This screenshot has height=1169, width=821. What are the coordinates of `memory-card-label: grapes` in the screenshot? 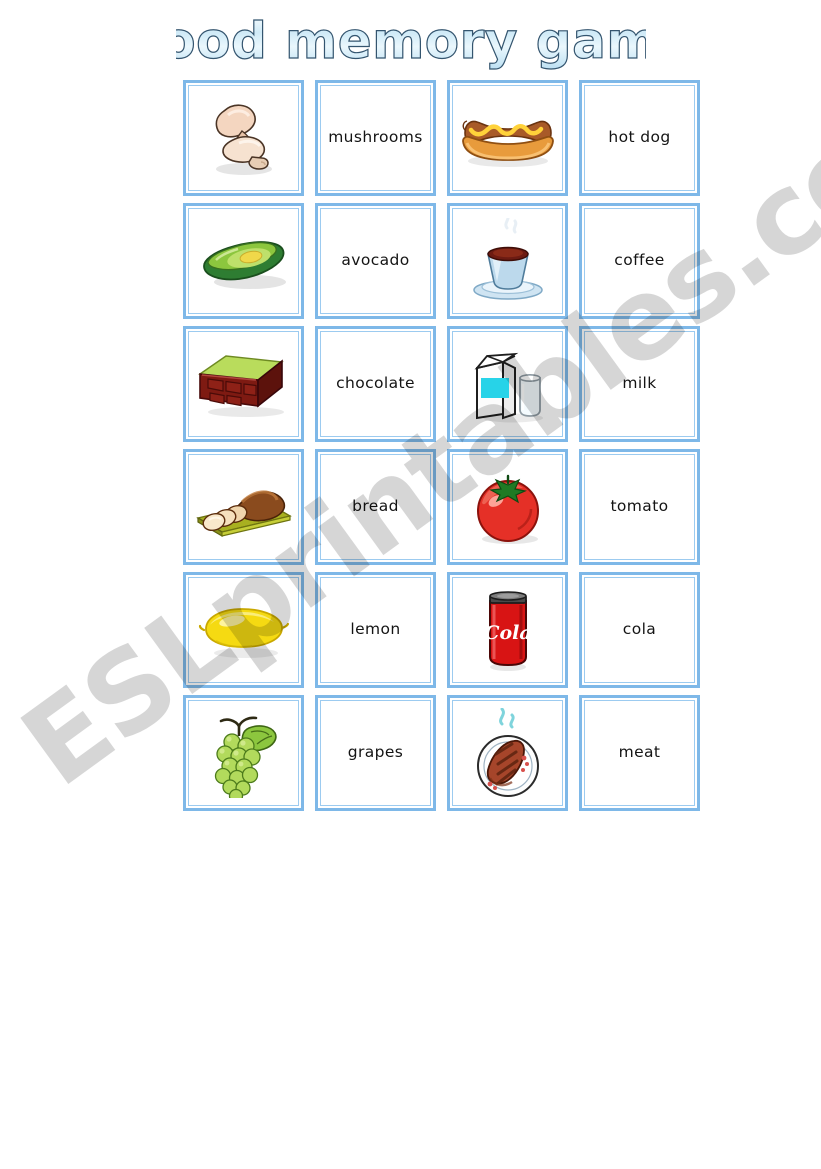 It's located at (375, 752).